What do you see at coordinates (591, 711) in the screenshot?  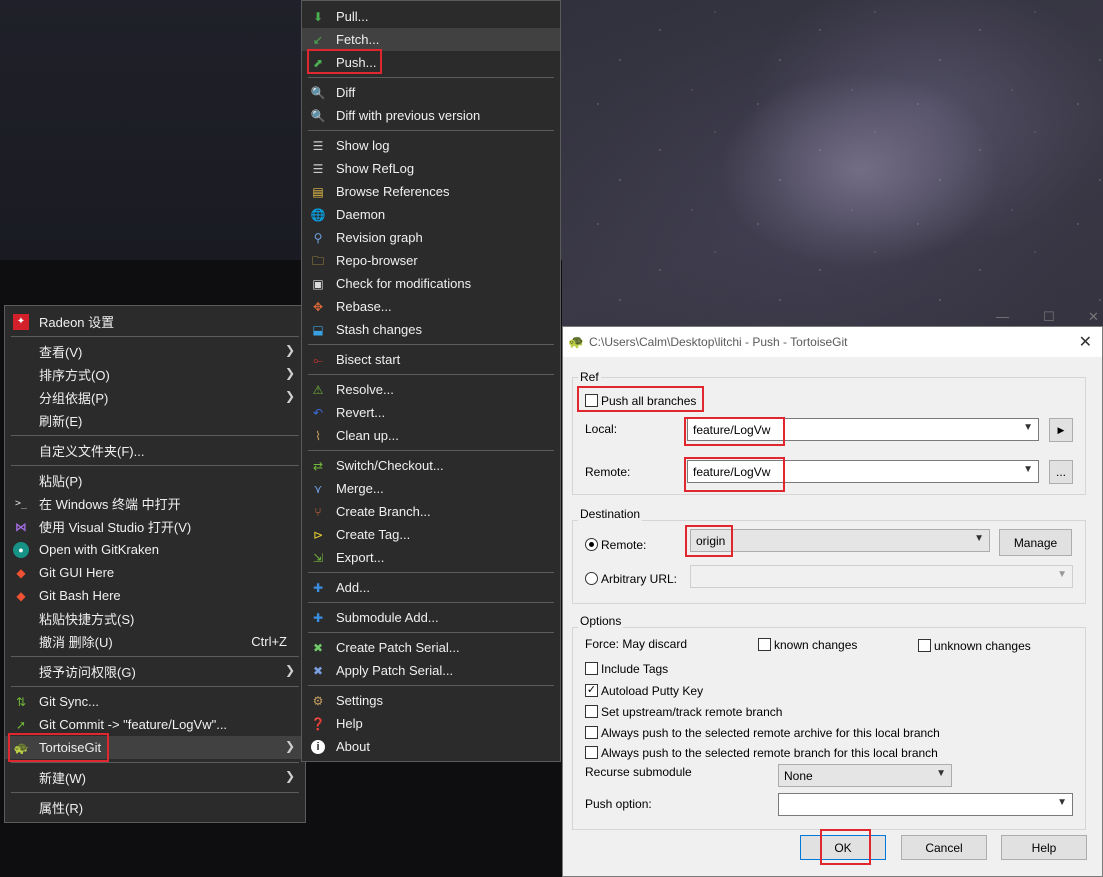 I see `set-upstream-checkbox` at bounding box center [591, 711].